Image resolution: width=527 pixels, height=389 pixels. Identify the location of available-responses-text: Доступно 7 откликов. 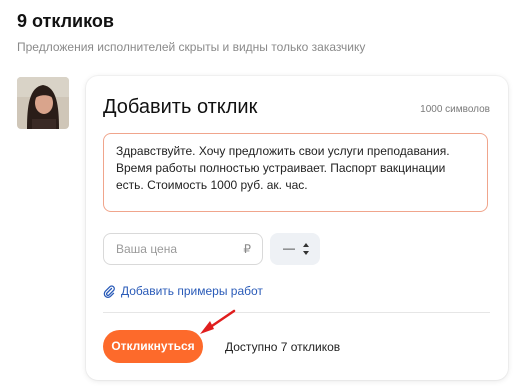
(283, 347).